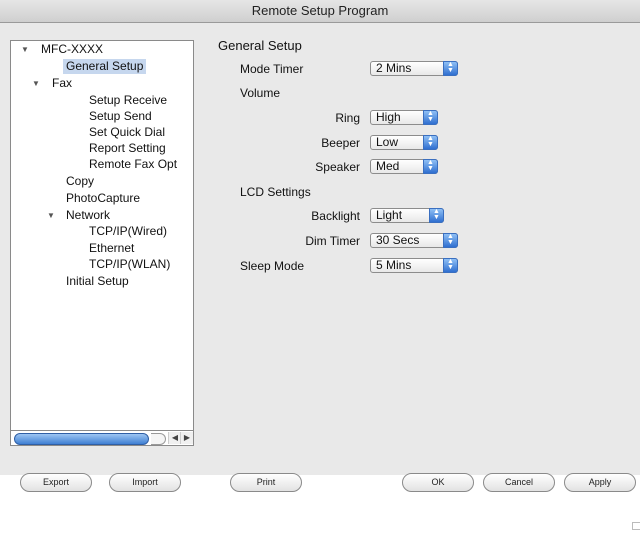 The height and width of the screenshot is (536, 640). I want to click on dim-timer-value: 30 Secs, so click(398, 240).